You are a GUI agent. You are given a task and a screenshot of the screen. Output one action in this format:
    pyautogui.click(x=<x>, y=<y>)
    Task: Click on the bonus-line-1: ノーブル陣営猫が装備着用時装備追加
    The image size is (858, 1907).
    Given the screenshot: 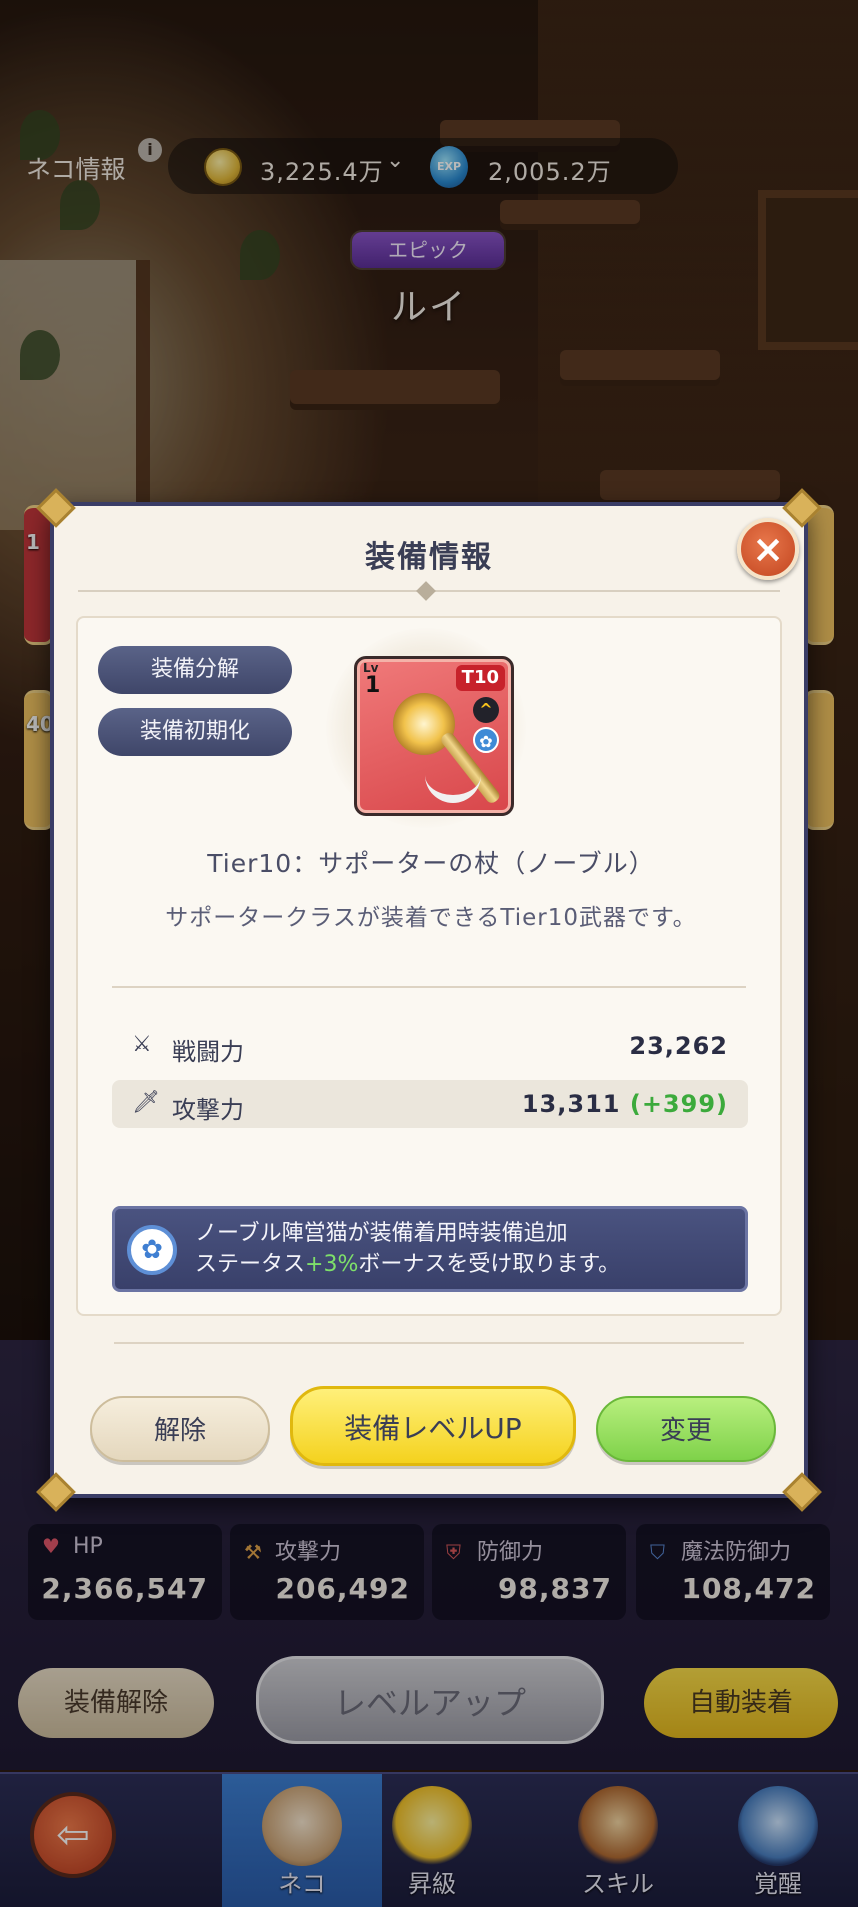 What is the action you would take?
    pyautogui.click(x=381, y=1233)
    